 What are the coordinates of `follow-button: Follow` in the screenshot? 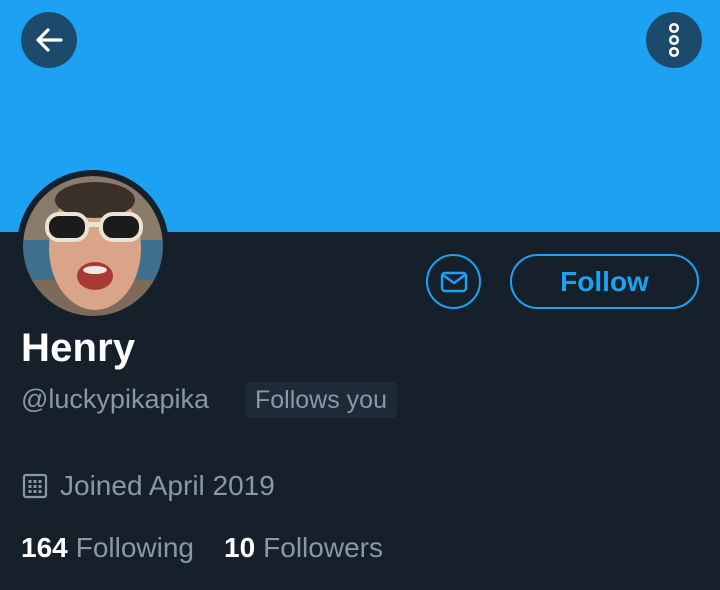 It's located at (604, 281).